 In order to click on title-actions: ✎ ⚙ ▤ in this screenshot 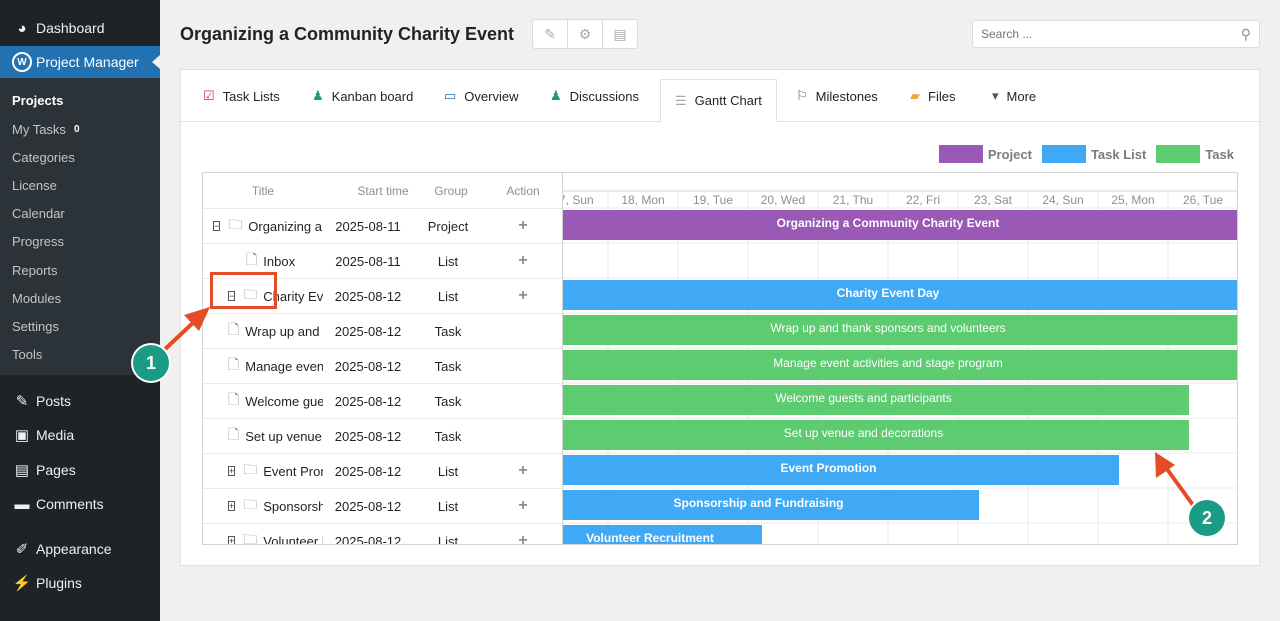, I will do `click(585, 34)`.